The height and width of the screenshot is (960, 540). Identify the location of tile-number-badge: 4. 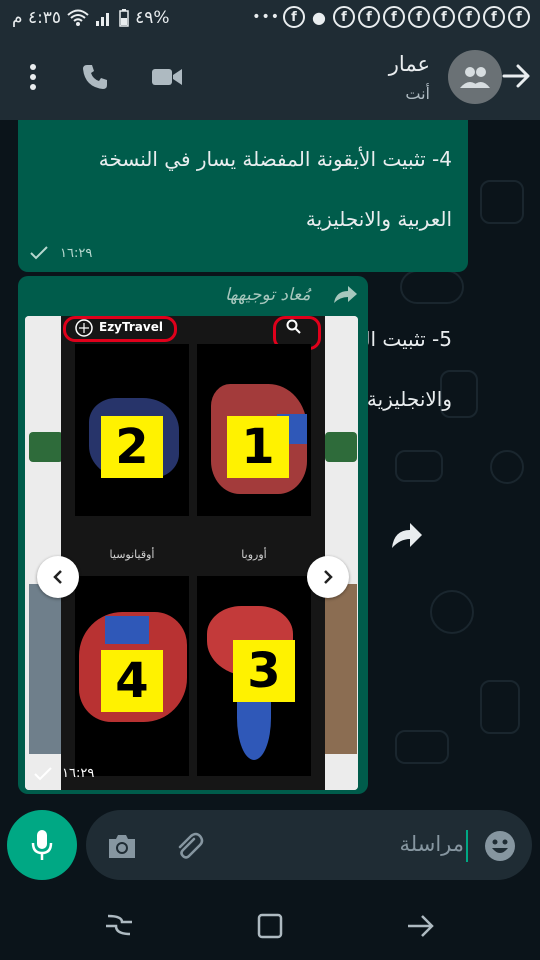
(132, 681).